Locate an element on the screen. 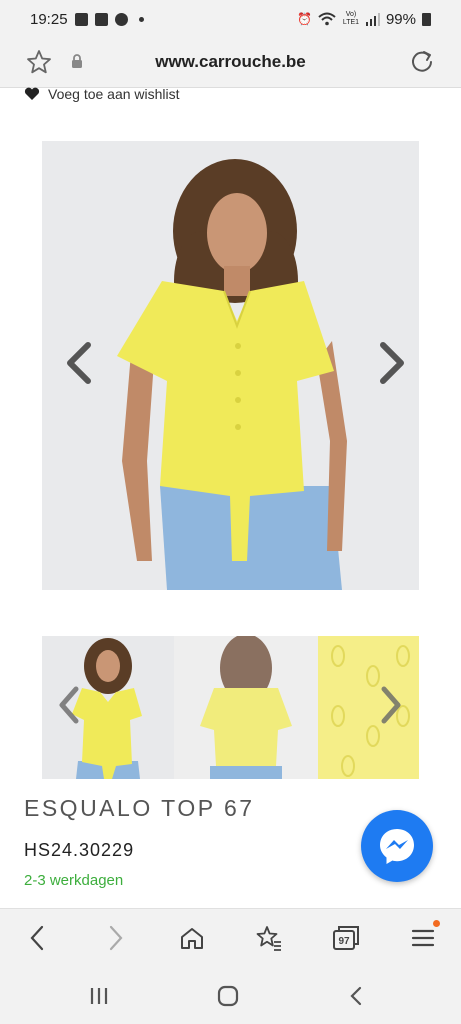 This screenshot has width=461, height=1024. wishlist-label: Voeg toe aan wishlist is located at coordinates (114, 94).